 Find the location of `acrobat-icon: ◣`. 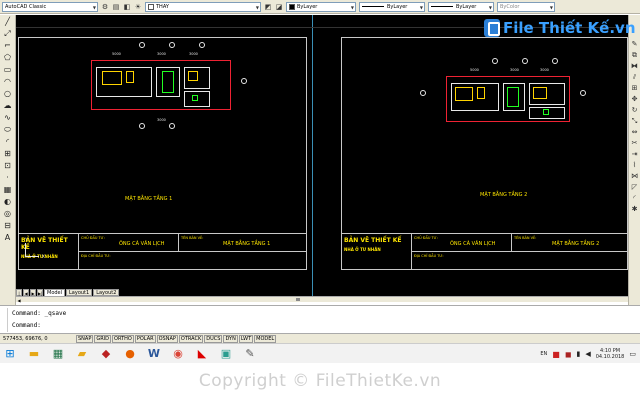

acrobat-icon: ◣ is located at coordinates (202, 354).